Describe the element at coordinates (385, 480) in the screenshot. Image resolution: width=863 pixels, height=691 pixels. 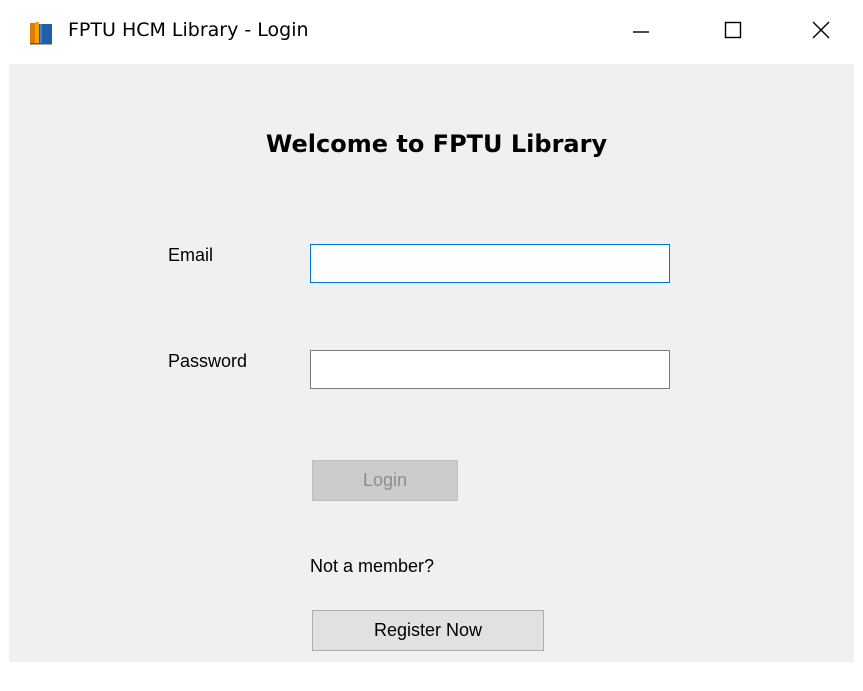
I see `login-button: Login` at that location.